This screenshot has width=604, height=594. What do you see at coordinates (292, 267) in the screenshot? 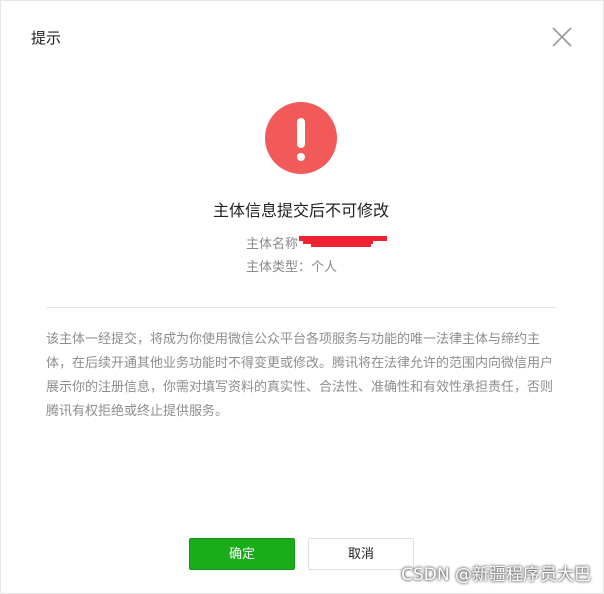
I see `subject-type: 主体类型：个人` at bounding box center [292, 267].